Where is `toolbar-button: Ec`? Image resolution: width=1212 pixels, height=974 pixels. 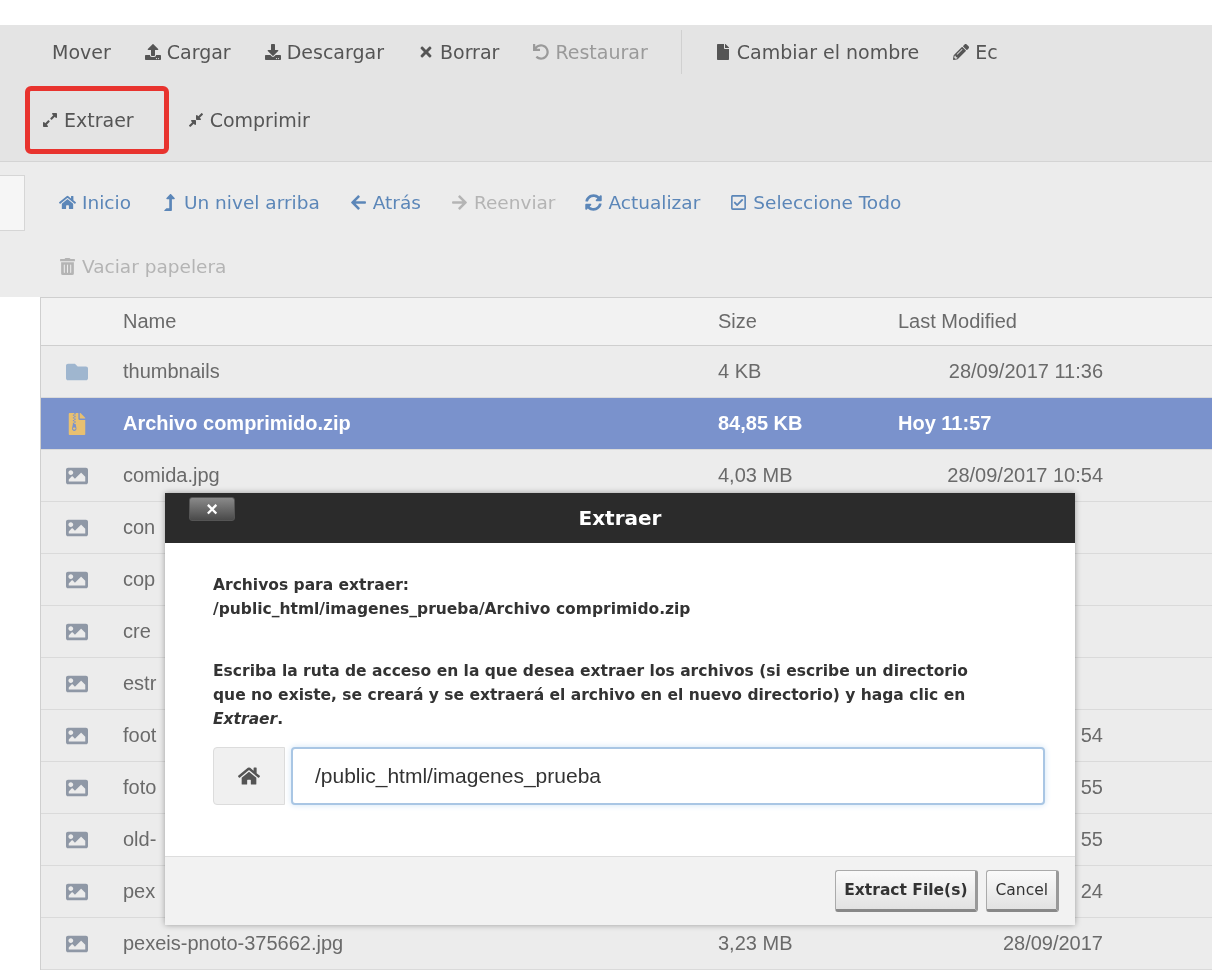
toolbar-button: Ec is located at coordinates (975, 52).